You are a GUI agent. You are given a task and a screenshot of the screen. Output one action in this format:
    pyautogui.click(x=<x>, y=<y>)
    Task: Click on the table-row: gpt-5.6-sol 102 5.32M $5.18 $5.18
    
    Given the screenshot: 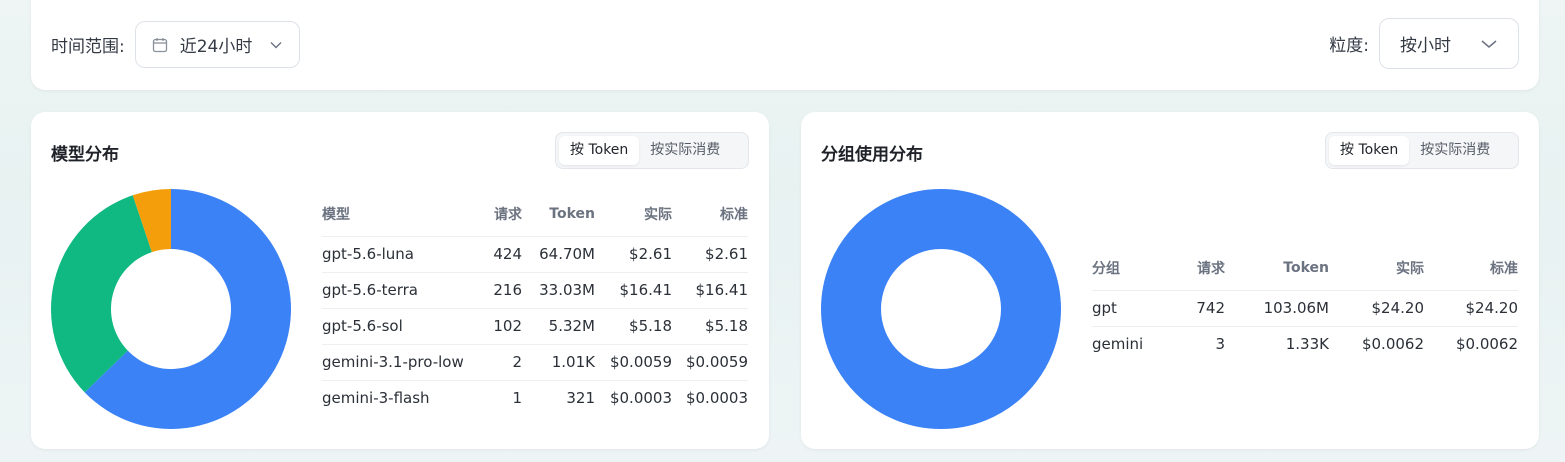 What is the action you would take?
    pyautogui.click(x=535, y=326)
    